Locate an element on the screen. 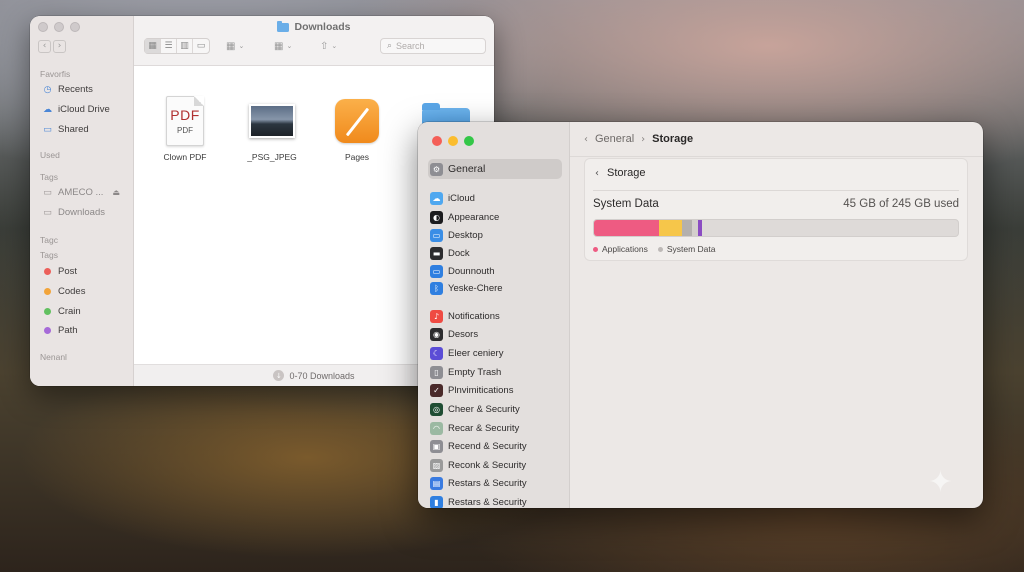 The height and width of the screenshot is (572, 1024). list-view-button: ☰ is located at coordinates (169, 46).